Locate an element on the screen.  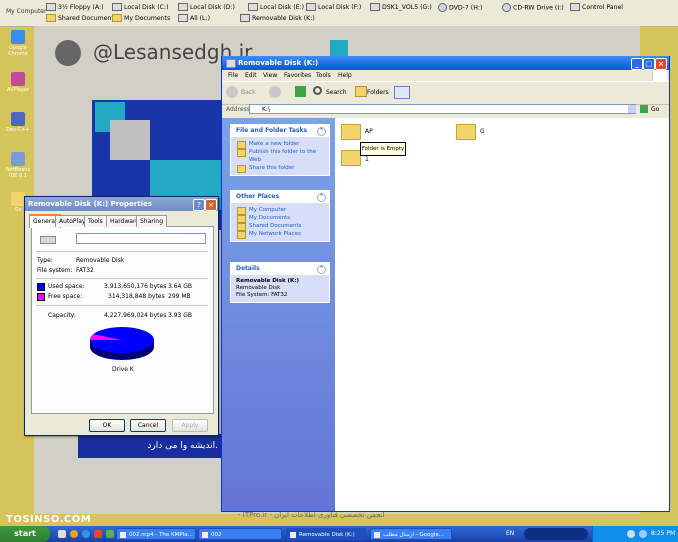
fs-label: File system: is located at coordinates (55, 270).